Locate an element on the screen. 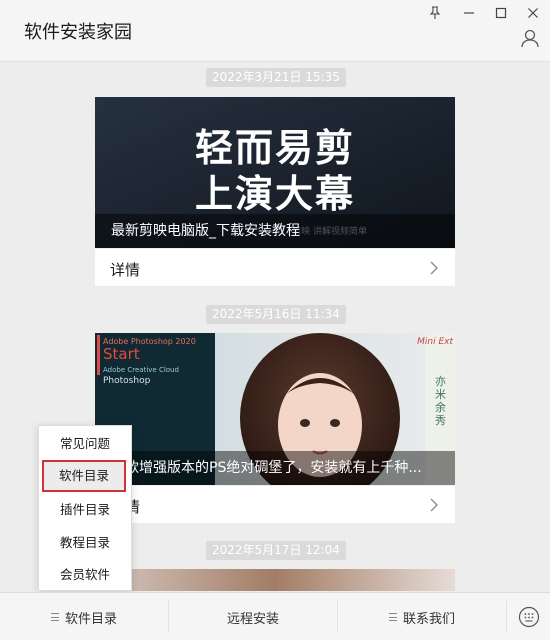  menu-item-software-catalog: 软件目录 is located at coordinates (84, 476).